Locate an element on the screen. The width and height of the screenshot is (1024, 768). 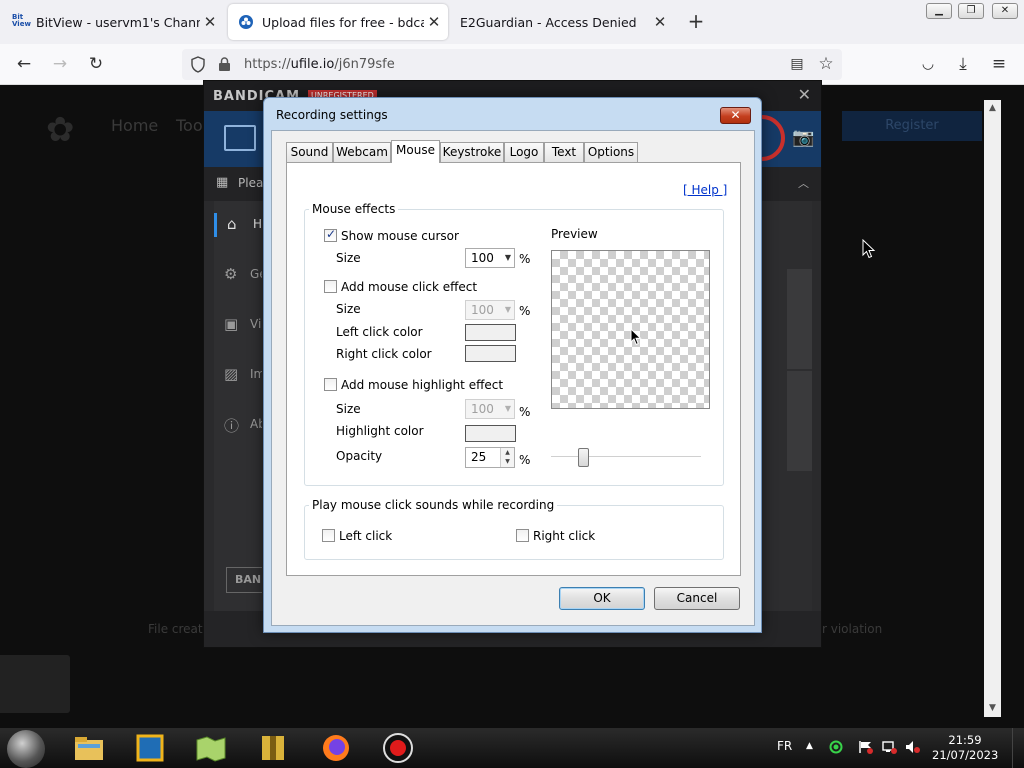
flag-icon is located at coordinates (866, 748).